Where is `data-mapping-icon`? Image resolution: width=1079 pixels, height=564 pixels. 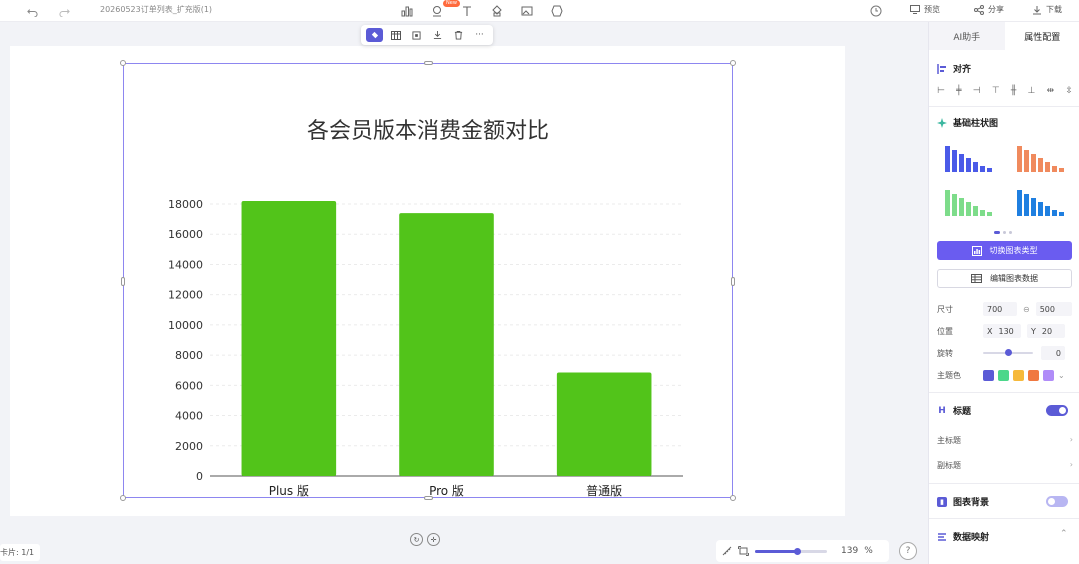
data-mapping-icon is located at coordinates (942, 536).